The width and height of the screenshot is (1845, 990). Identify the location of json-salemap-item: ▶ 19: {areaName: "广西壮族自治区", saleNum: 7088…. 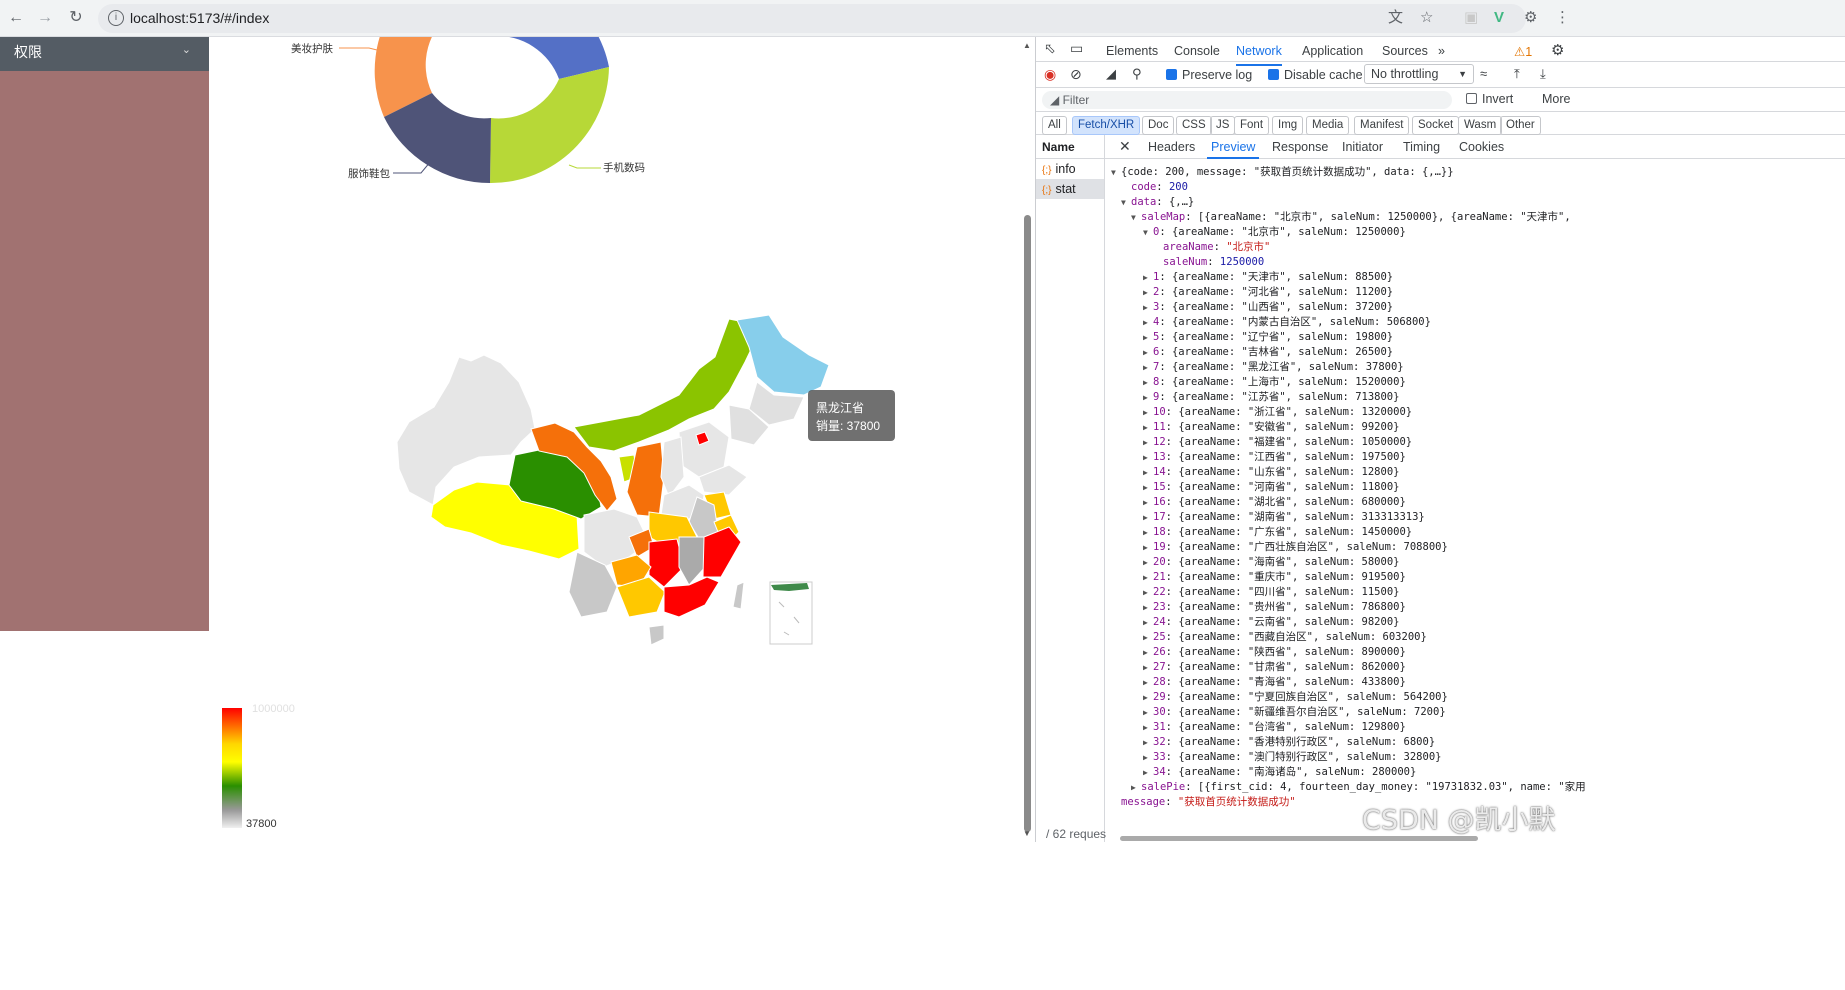
(1348, 547).